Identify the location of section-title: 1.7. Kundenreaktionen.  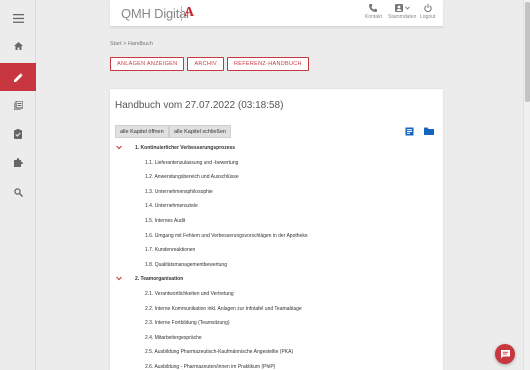
(170, 250).